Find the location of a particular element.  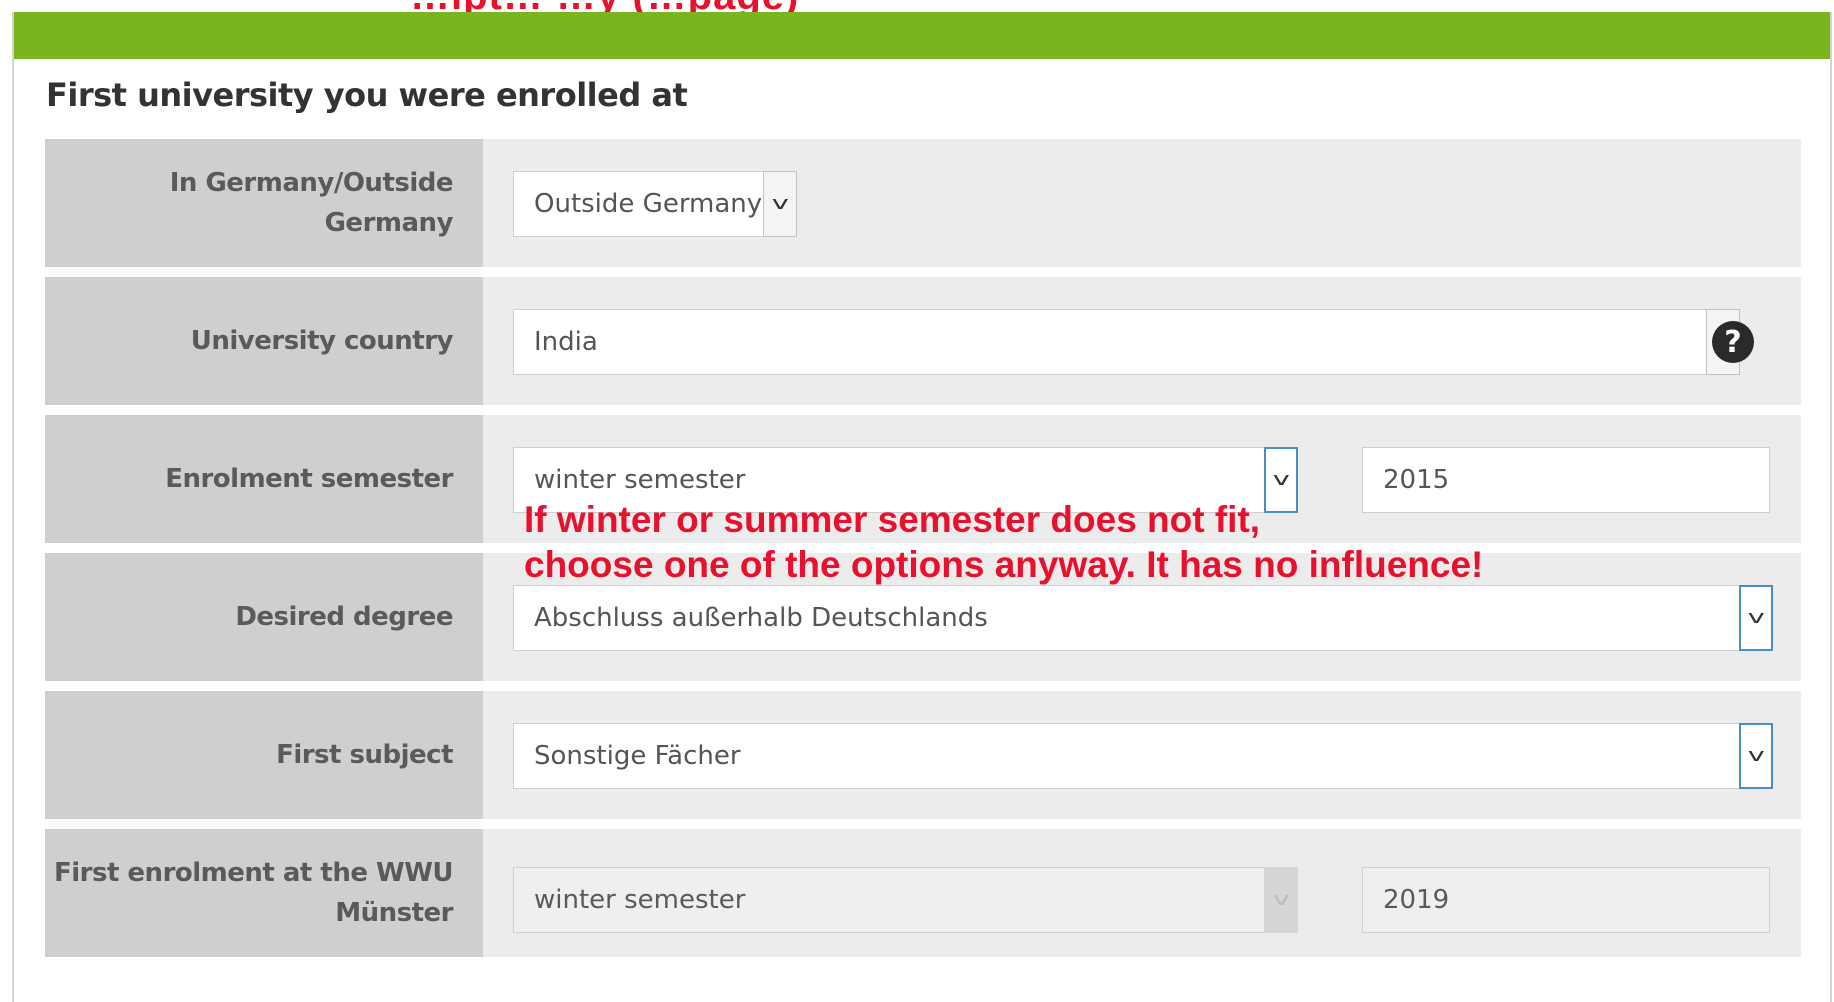

year-value: 2019 is located at coordinates (1416, 900).